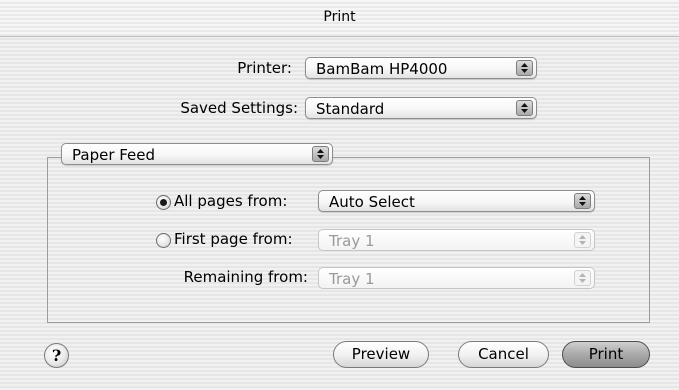 This screenshot has height=390, width=679. Describe the element at coordinates (239, 108) in the screenshot. I see `saved-settings-label: Saved Settings:` at that location.